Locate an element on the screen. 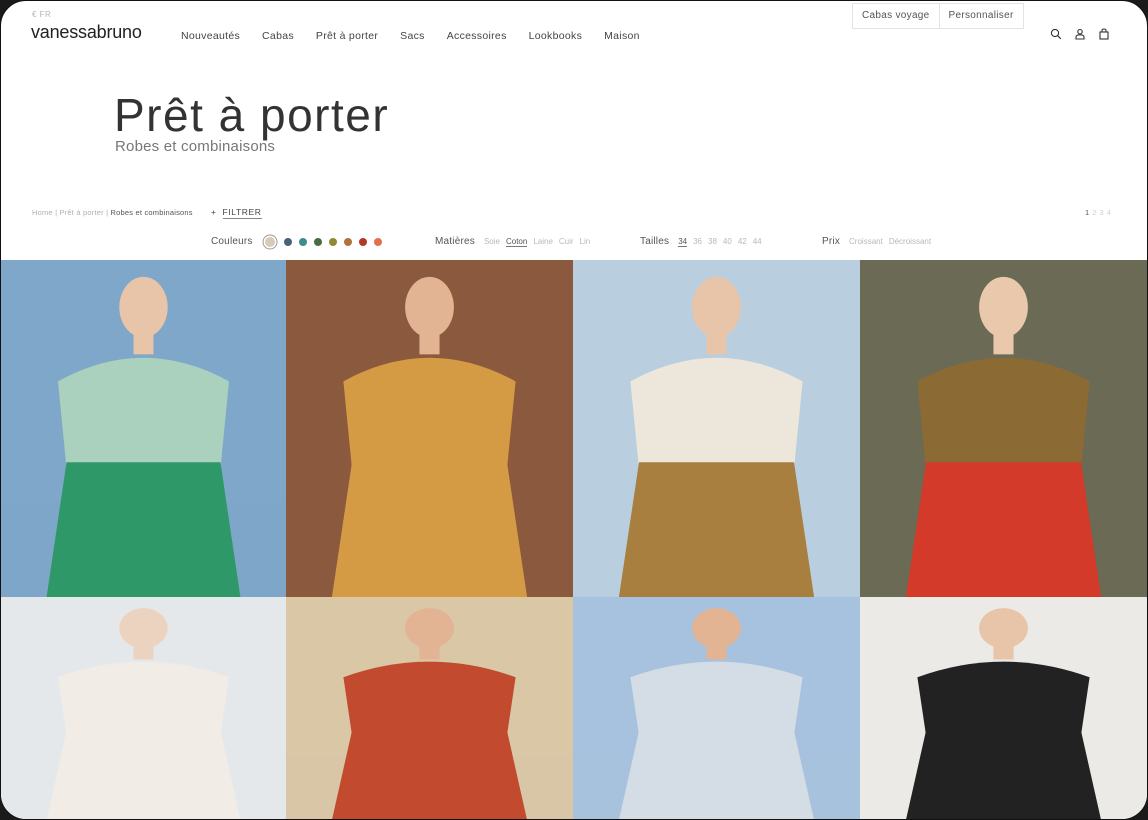  color-filter: Couleurs is located at coordinates (300, 241).